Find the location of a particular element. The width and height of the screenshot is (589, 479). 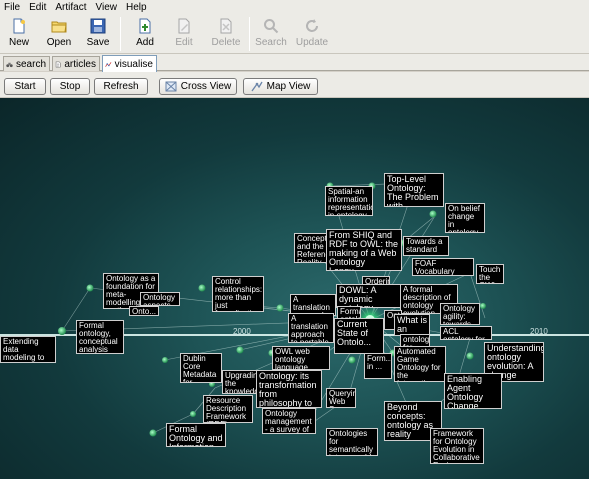

edit-label: Edit is located at coordinates (184, 42).